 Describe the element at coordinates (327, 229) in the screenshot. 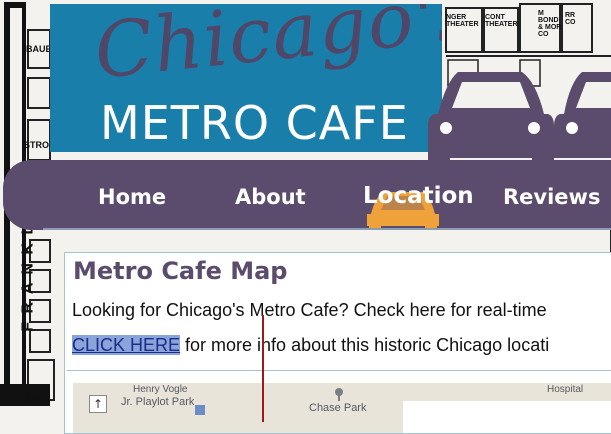

I see `nav-underline` at that location.